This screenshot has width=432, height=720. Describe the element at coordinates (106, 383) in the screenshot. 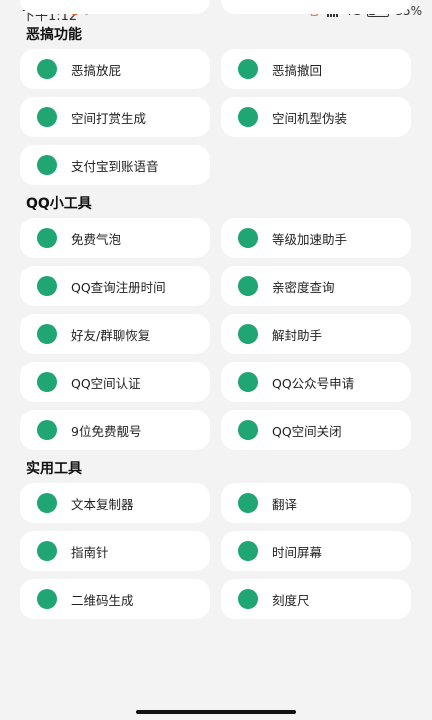

I see `tool-label: QQ空间认证` at that location.